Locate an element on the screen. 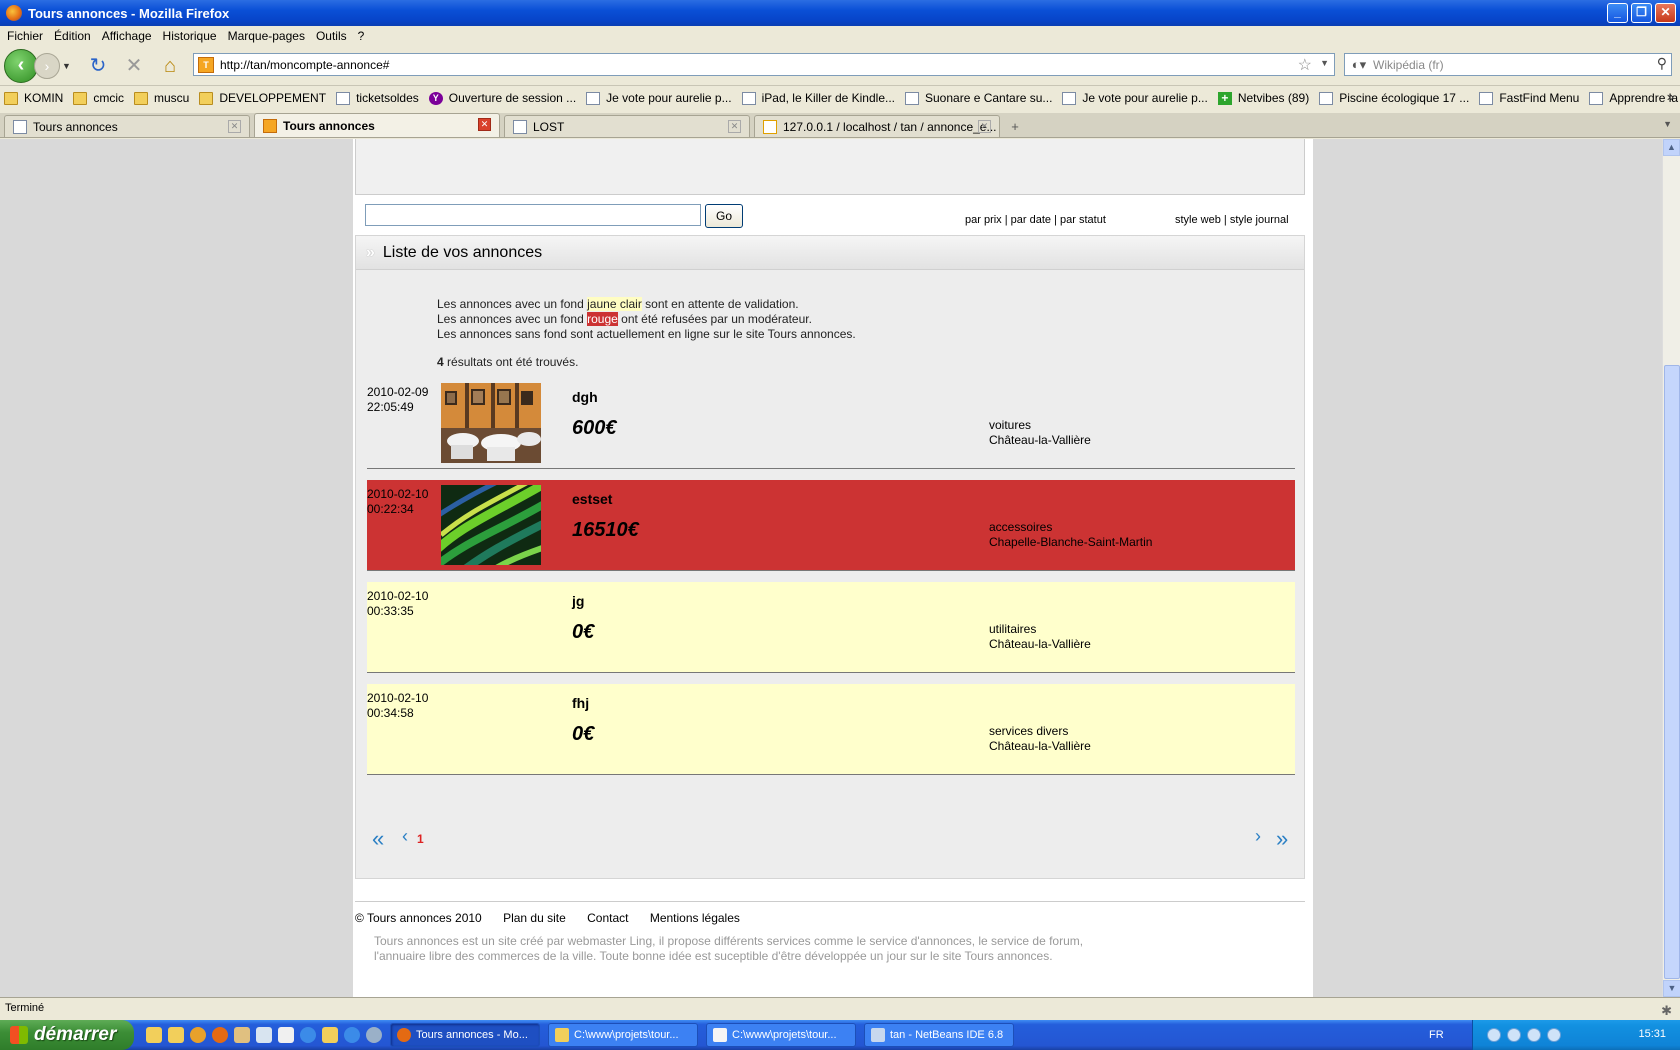 The width and height of the screenshot is (1680, 1050). taskbar-item: tan - NetBeans IDE 6.8 is located at coordinates (939, 1035).